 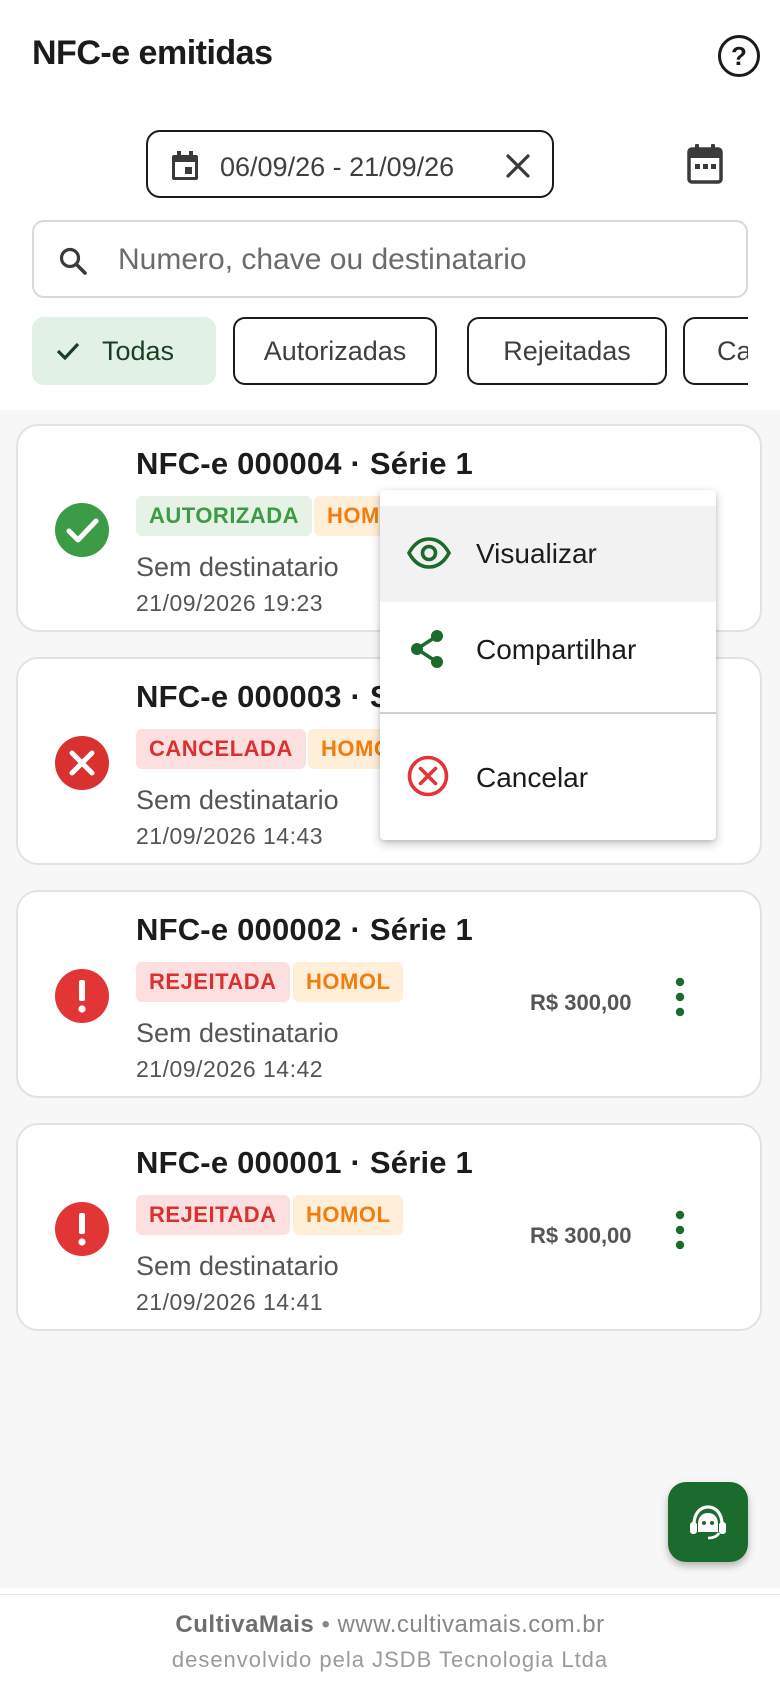 I want to click on status-badge: AUTORIZADA, so click(x=224, y=516).